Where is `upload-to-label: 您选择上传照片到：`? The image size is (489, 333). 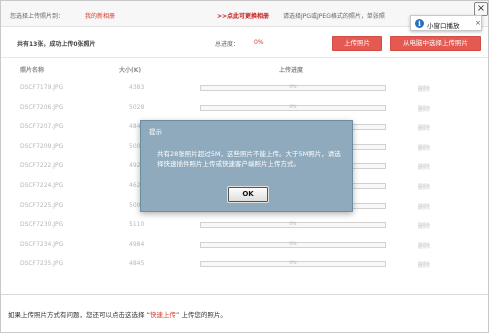 upload-to-label: 您选择上传照片到： is located at coordinates (37, 16).